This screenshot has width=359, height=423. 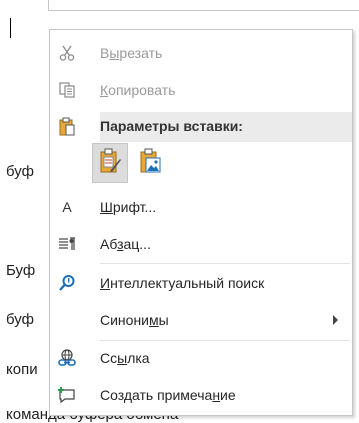 What do you see at coordinates (201, 90) in the screenshot?
I see `menu-item-copy: Копировать` at bounding box center [201, 90].